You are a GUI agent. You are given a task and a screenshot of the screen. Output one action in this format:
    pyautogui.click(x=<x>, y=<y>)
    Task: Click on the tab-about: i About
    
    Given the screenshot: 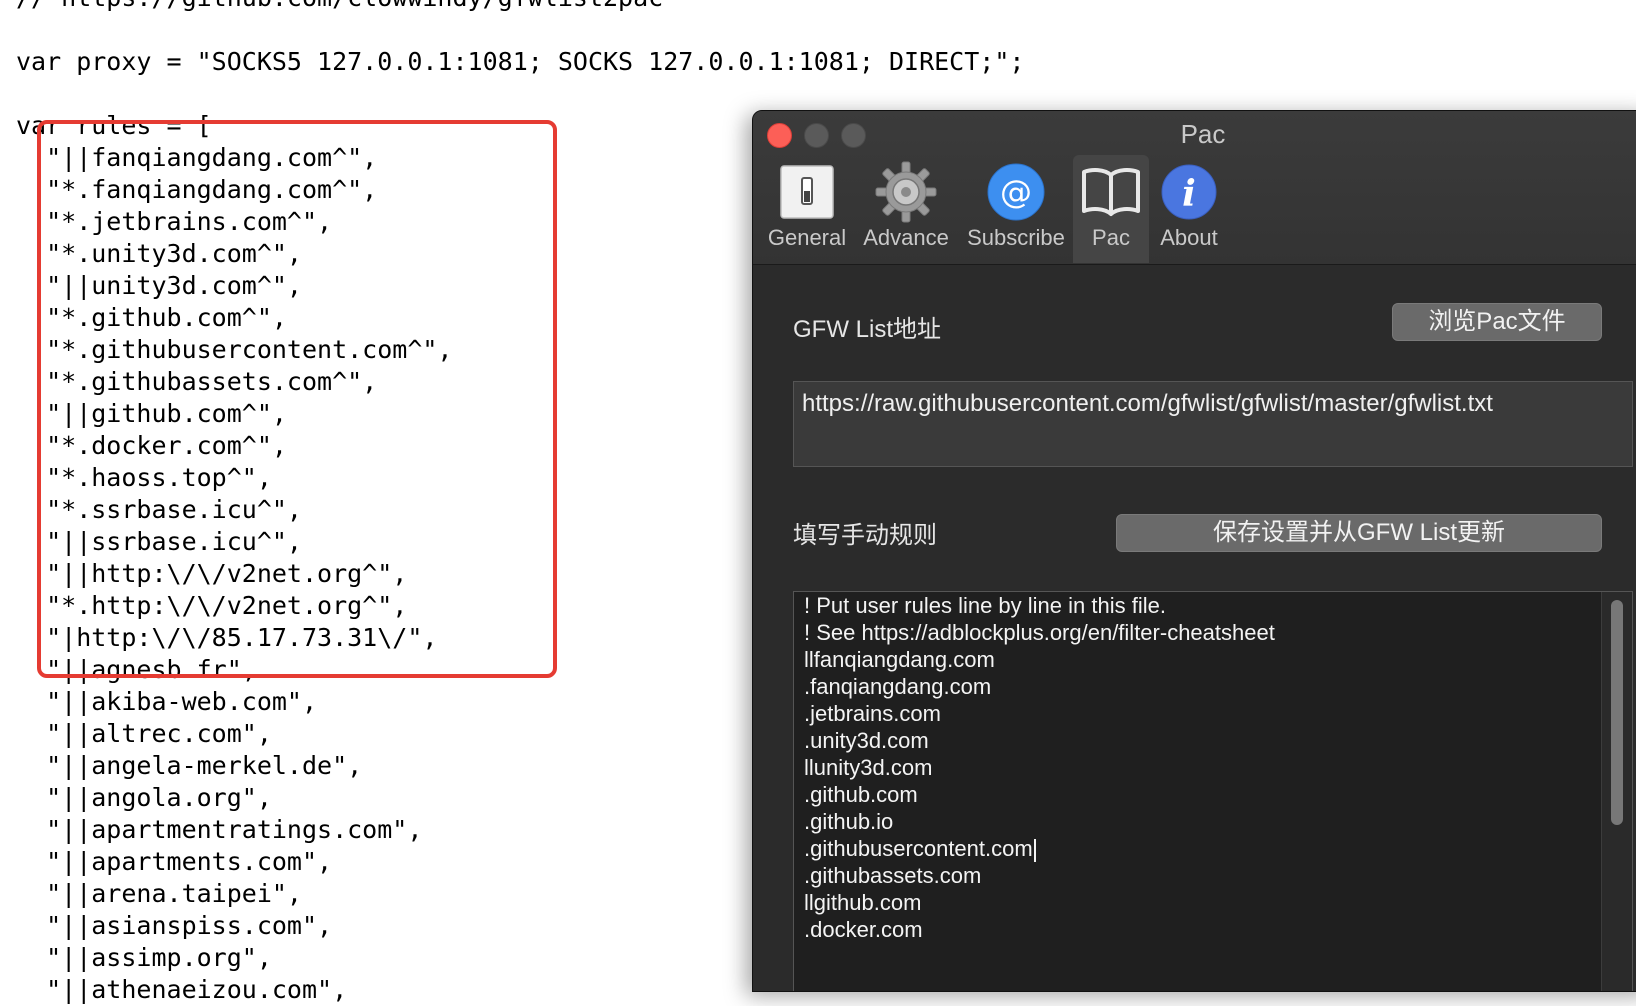 What is the action you would take?
    pyautogui.click(x=1189, y=209)
    